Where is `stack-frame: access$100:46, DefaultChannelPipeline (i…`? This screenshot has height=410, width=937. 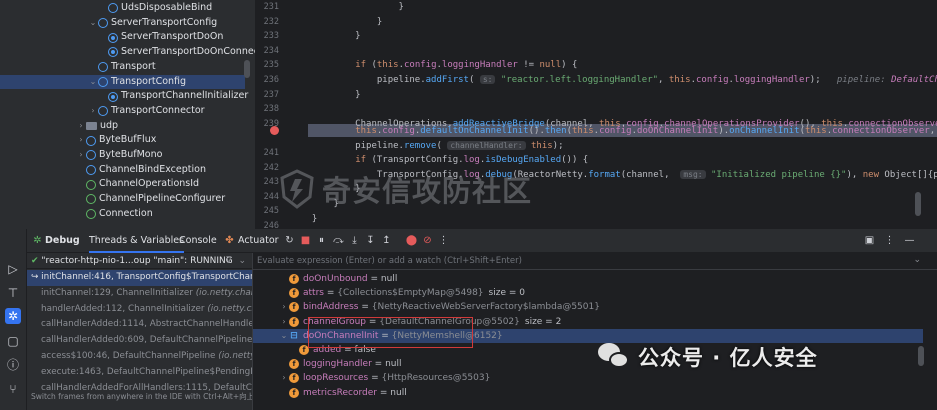 stack-frame: access$100:46, DefaultChannelPipeline (i… is located at coordinates (139, 357).